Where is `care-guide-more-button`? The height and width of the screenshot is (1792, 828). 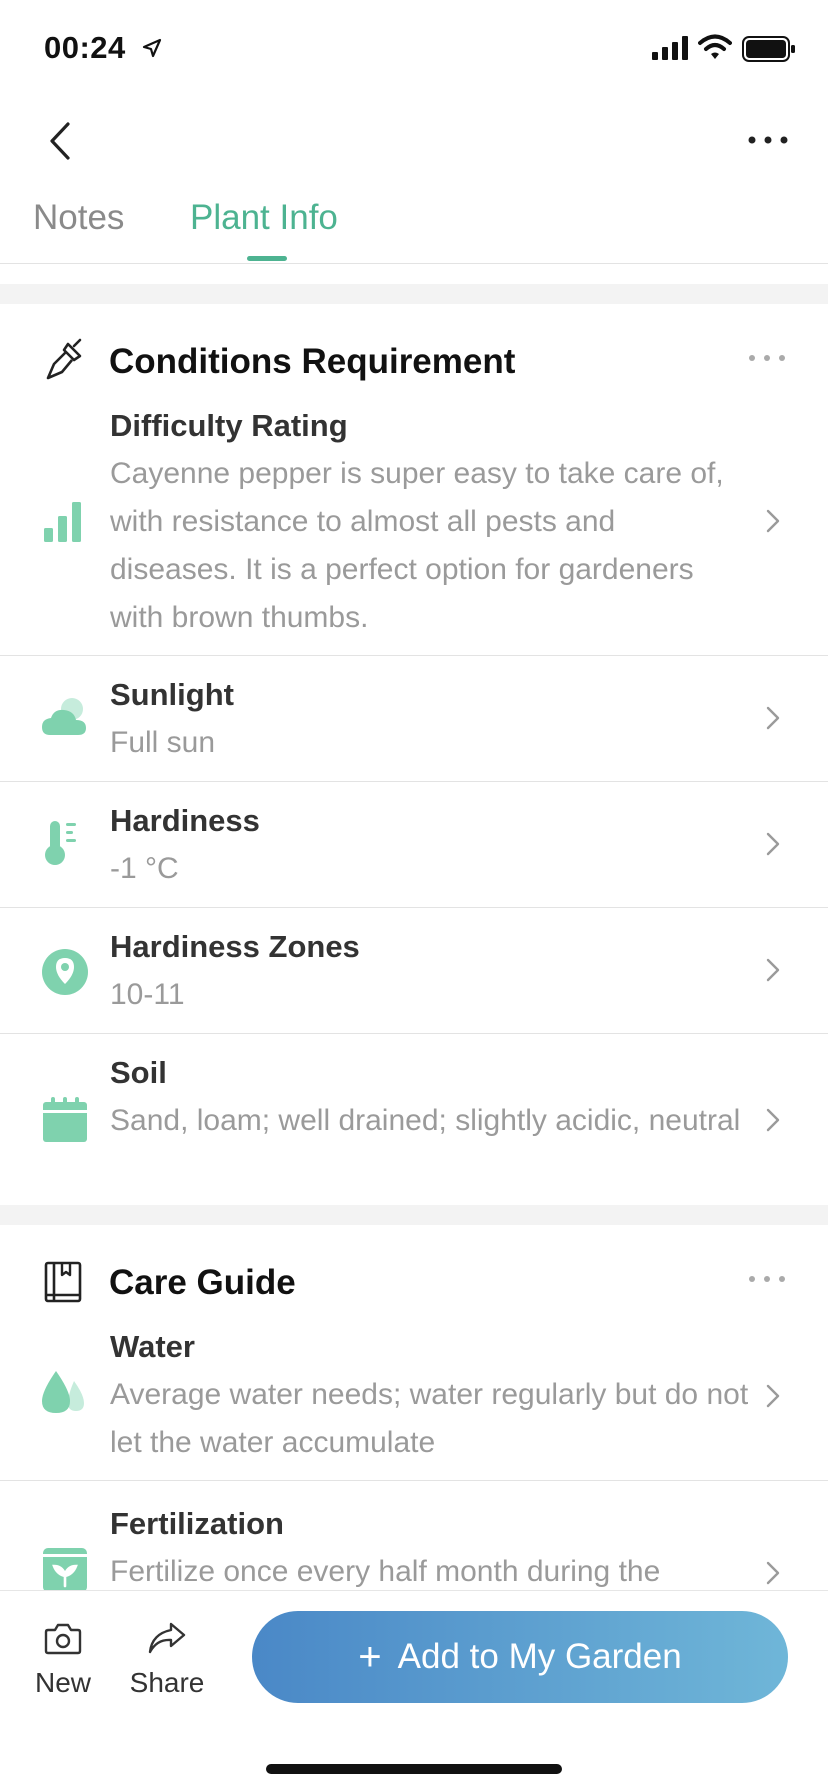
care-guide-more-button is located at coordinates (767, 1279).